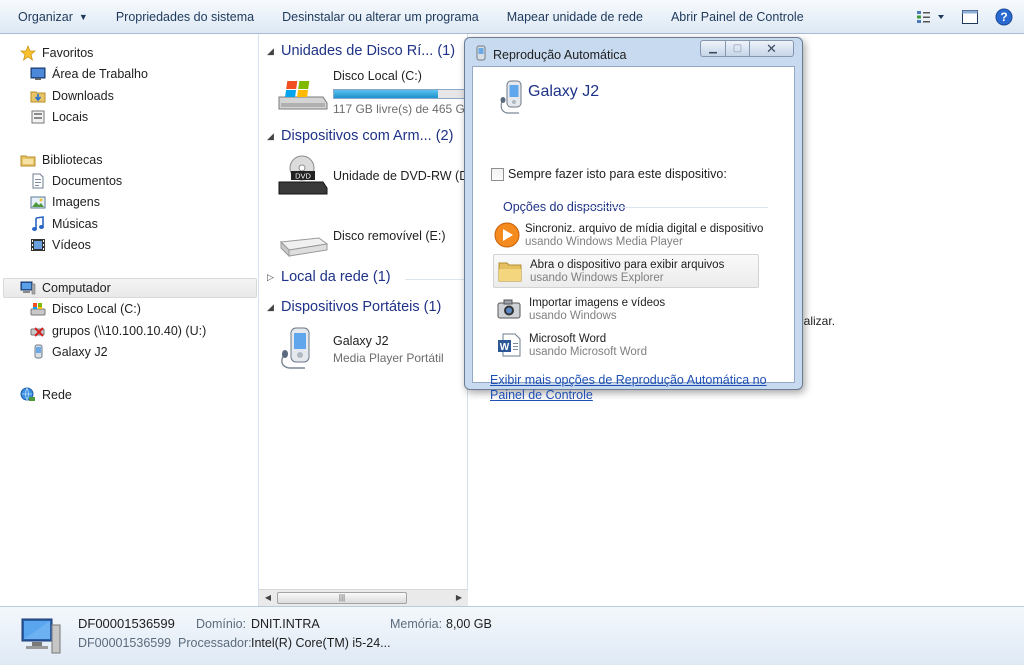  I want to click on phone-large-icon, so click(295, 348).